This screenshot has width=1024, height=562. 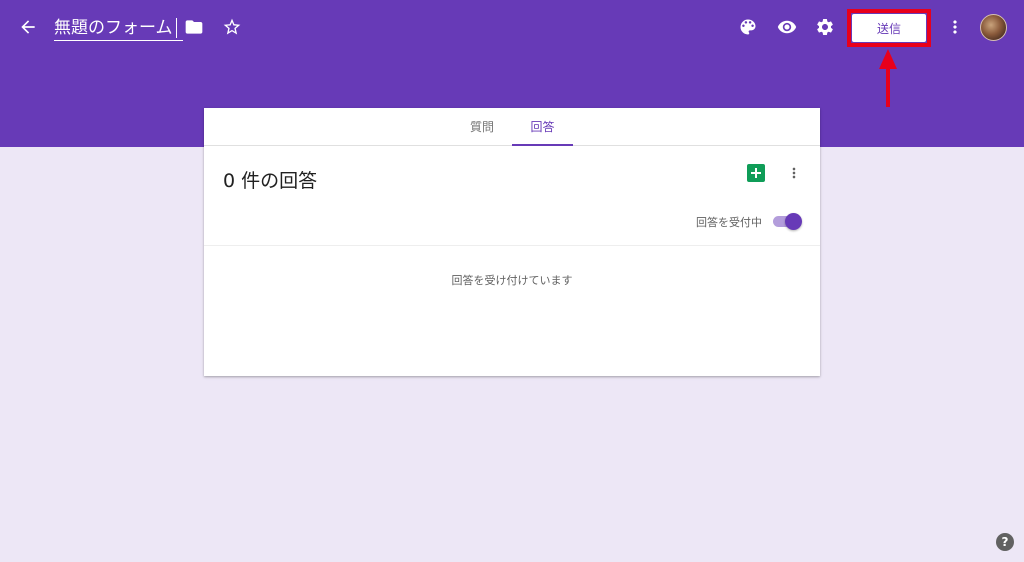 I want to click on tab-questions: 質問, so click(x=482, y=127).